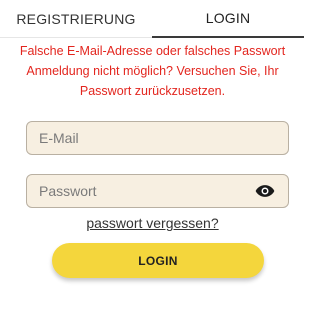  Describe the element at coordinates (265, 191) in the screenshot. I see `eye-icon` at that location.